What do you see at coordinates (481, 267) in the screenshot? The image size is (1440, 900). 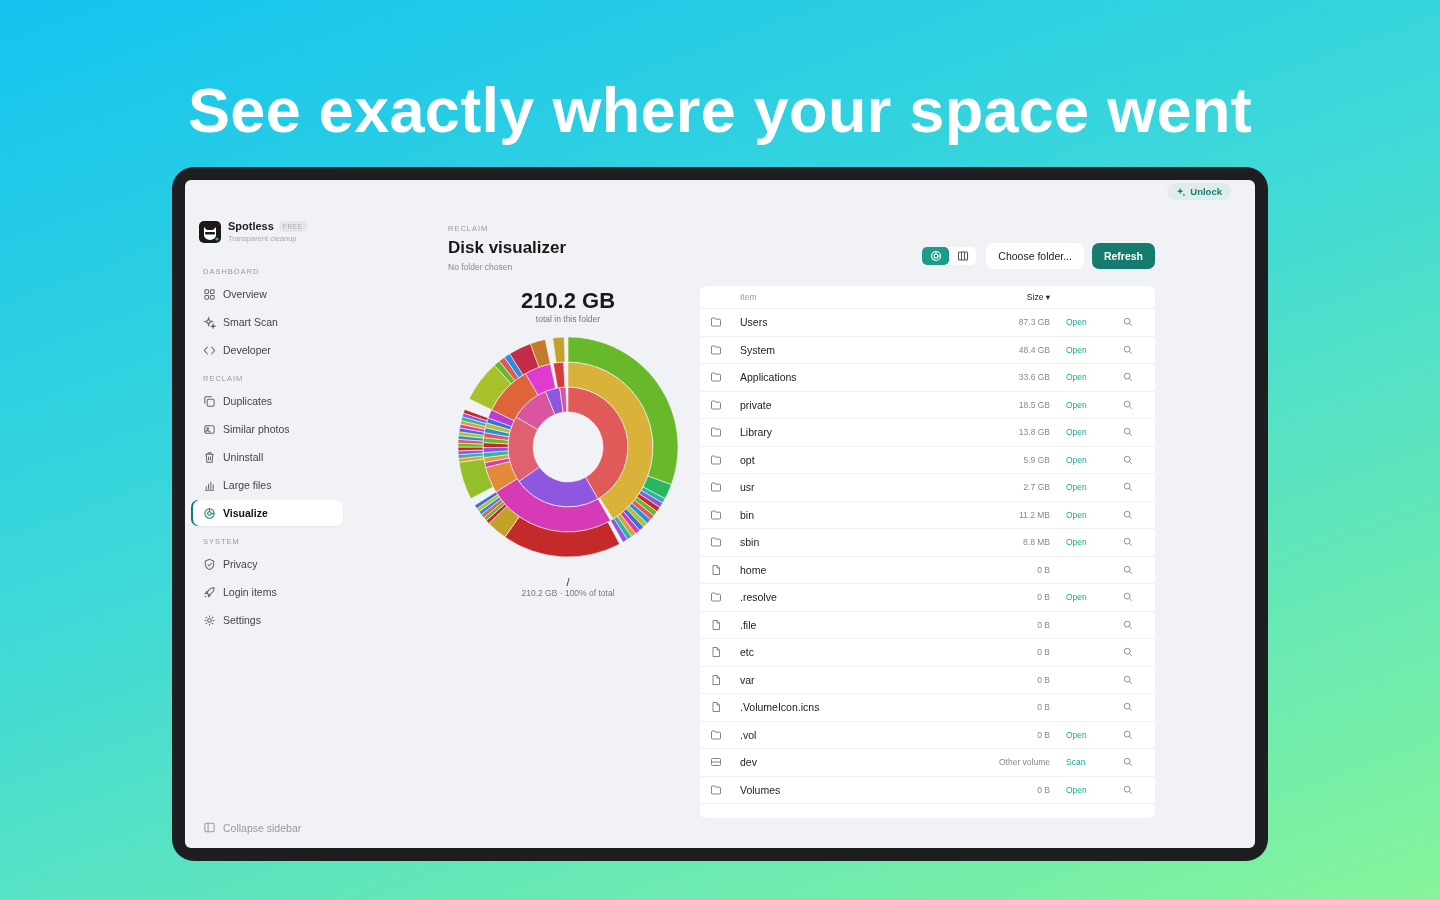 I see `page-subtitle: No folder chosen` at bounding box center [481, 267].